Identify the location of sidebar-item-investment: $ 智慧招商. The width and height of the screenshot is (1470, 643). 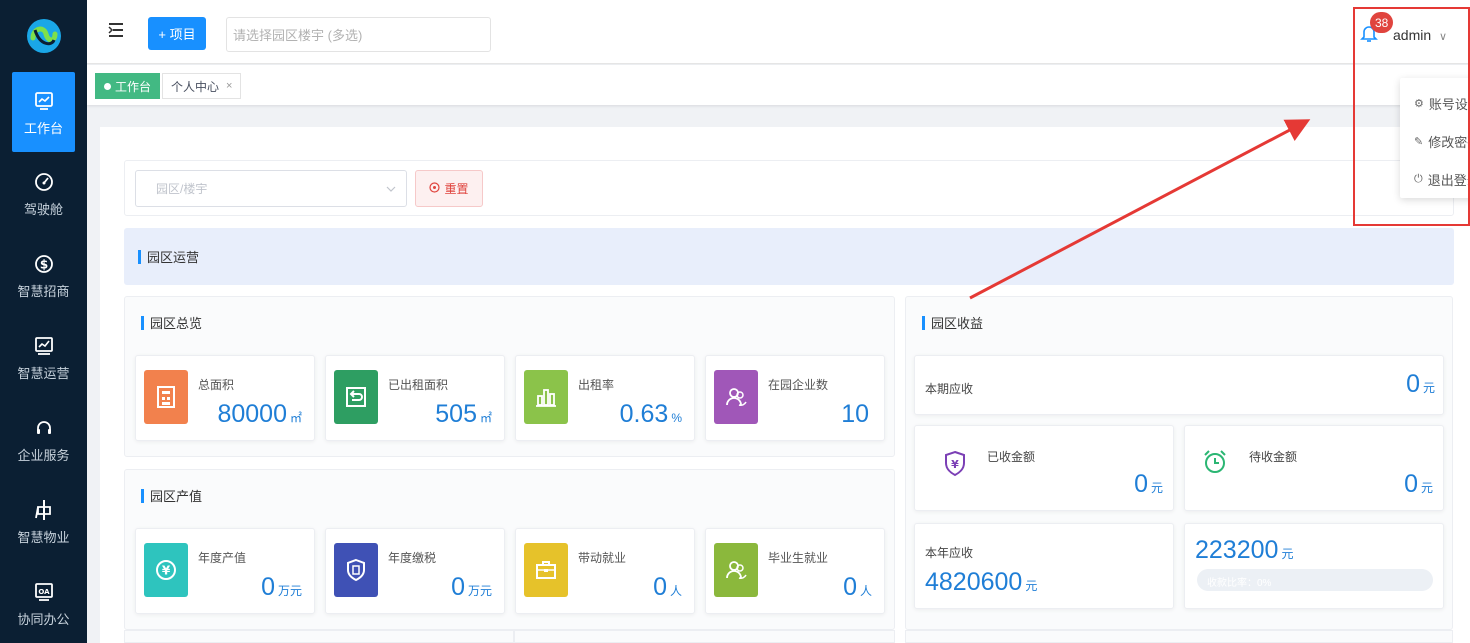
(43, 275).